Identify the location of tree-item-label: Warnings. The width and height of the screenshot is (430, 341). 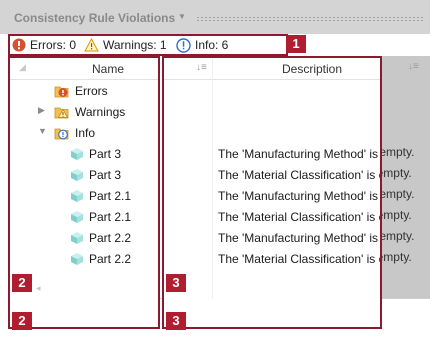
(100, 111).